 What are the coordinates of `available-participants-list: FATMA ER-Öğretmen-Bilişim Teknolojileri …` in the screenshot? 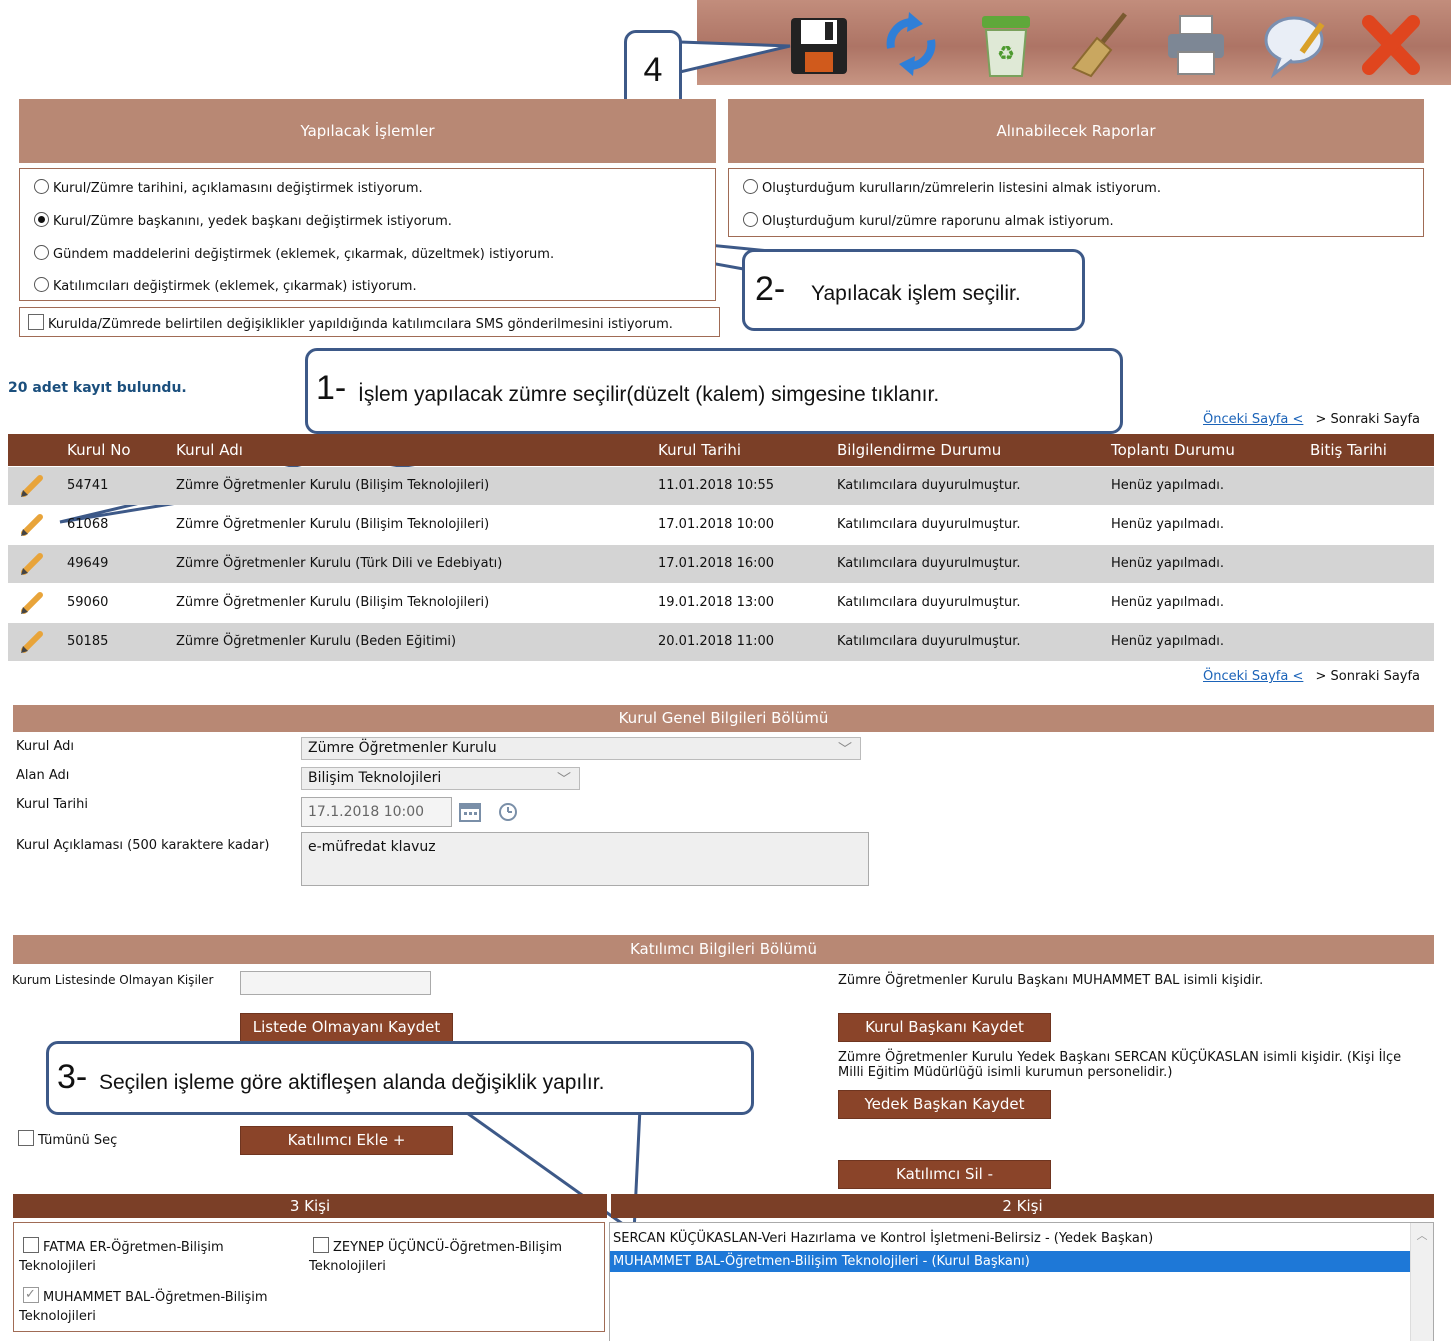 It's located at (309, 1277).